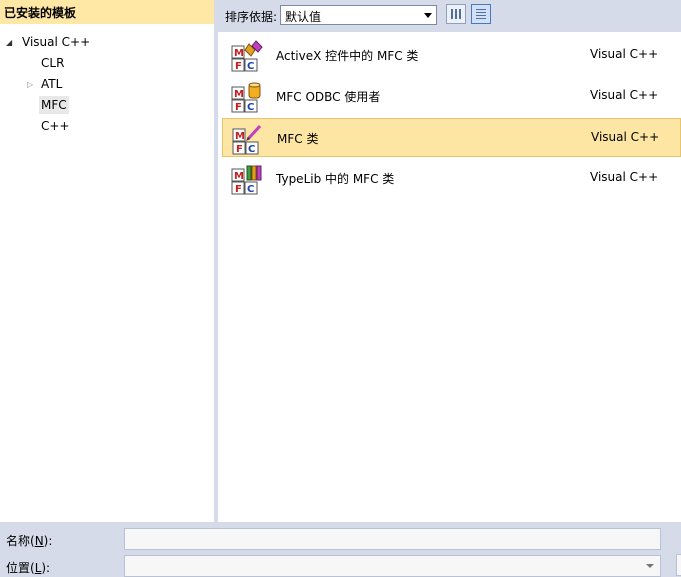 This screenshot has width=681, height=577. What do you see at coordinates (9, 43) in the screenshot?
I see `tree-expanded-icon: ◢` at bounding box center [9, 43].